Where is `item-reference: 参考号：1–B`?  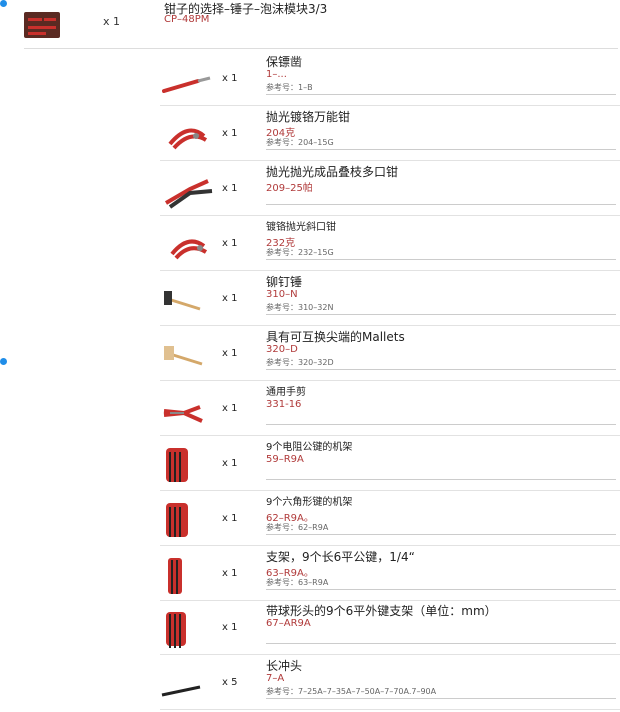
item-reference: 参考号：1–B is located at coordinates (289, 87).